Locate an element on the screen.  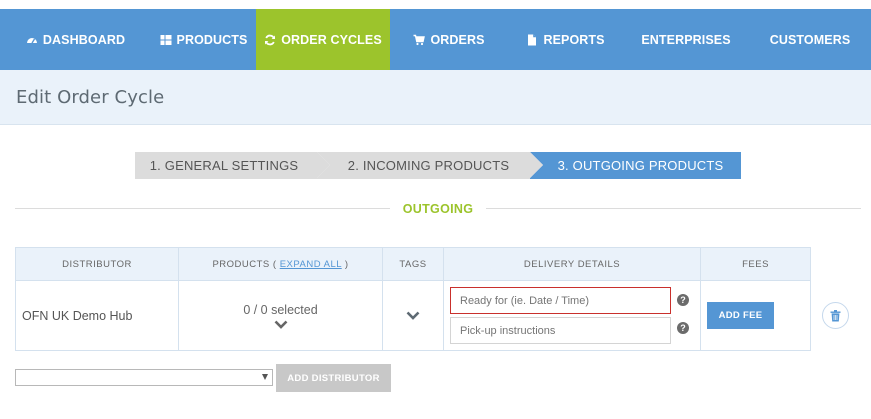
step-outgoing-products: 3. OUTGOING PRODUCTS is located at coordinates (635, 165).